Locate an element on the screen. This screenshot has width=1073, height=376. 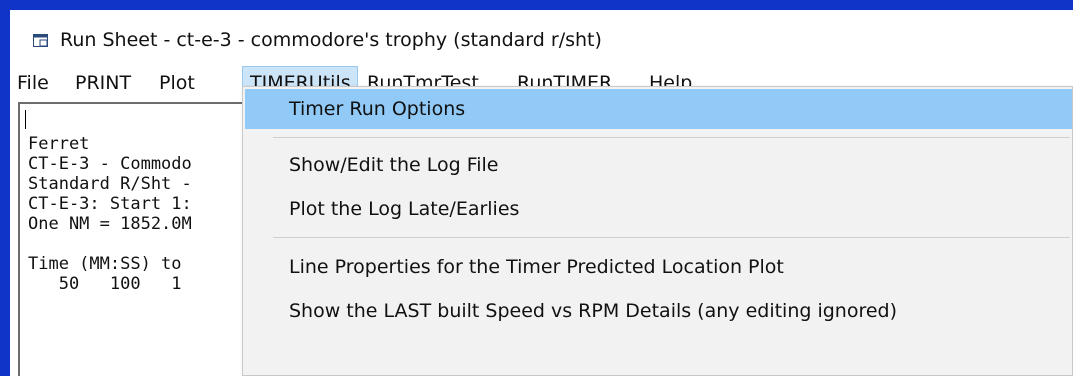
text-line: CT-E-3: Start 1: is located at coordinates (110, 204).